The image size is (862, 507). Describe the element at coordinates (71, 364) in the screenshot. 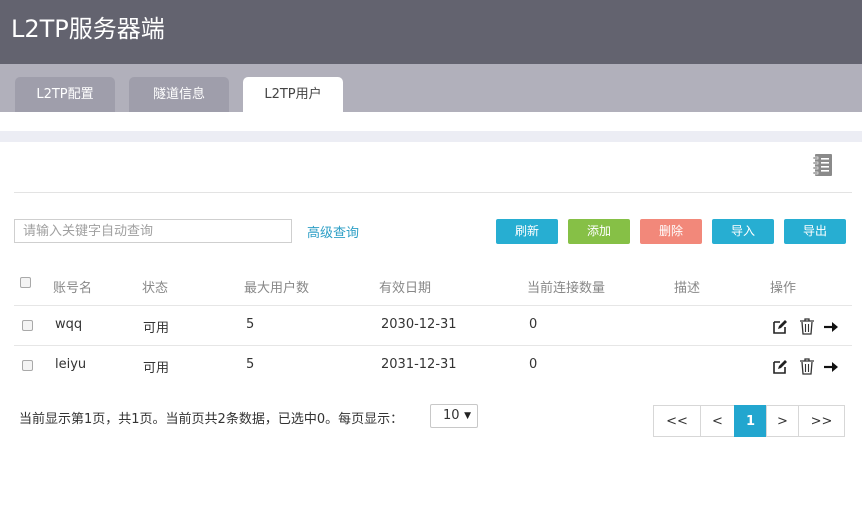

I see `cell-account: leiyu` at that location.